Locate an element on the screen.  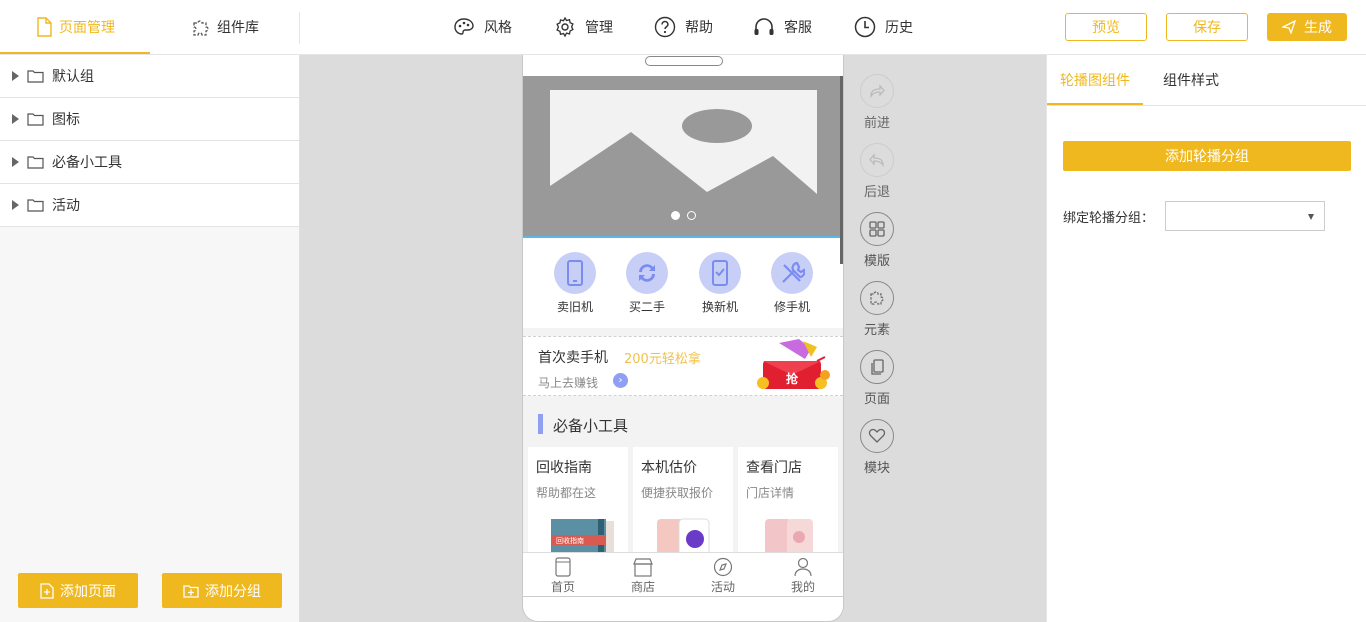
top-toolbar: 页面管理 组件库 风格 管理 帮助 客服 历史 预览 保存 生成 is located at coordinates (683, 27).